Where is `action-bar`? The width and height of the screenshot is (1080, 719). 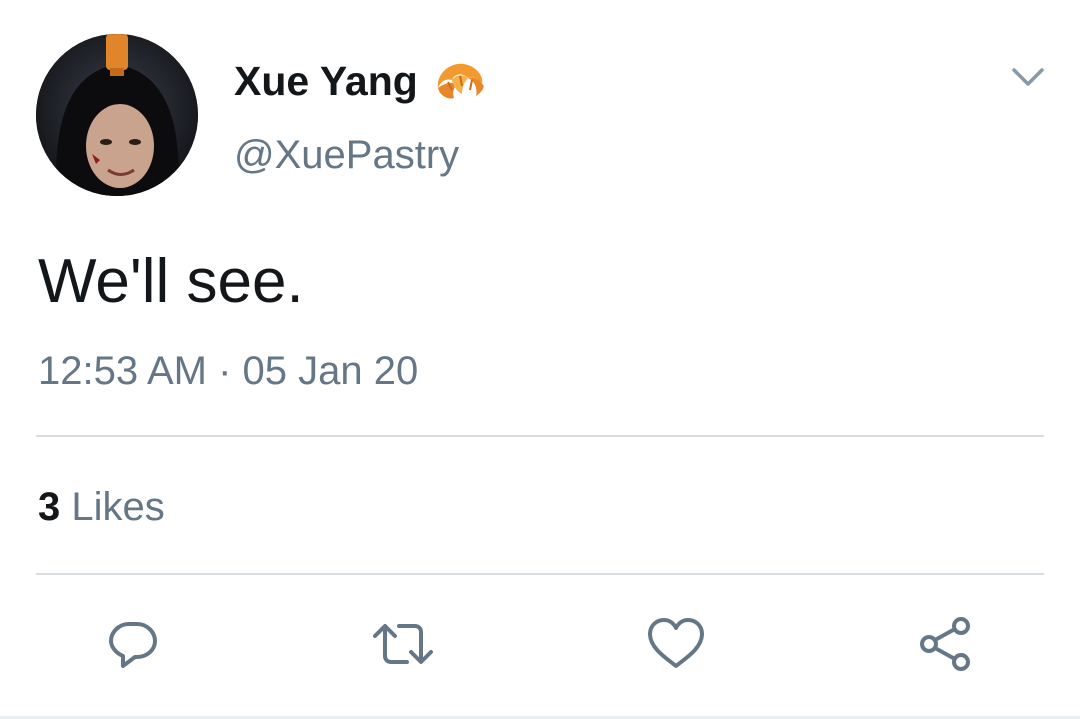
action-bar is located at coordinates (540, 644).